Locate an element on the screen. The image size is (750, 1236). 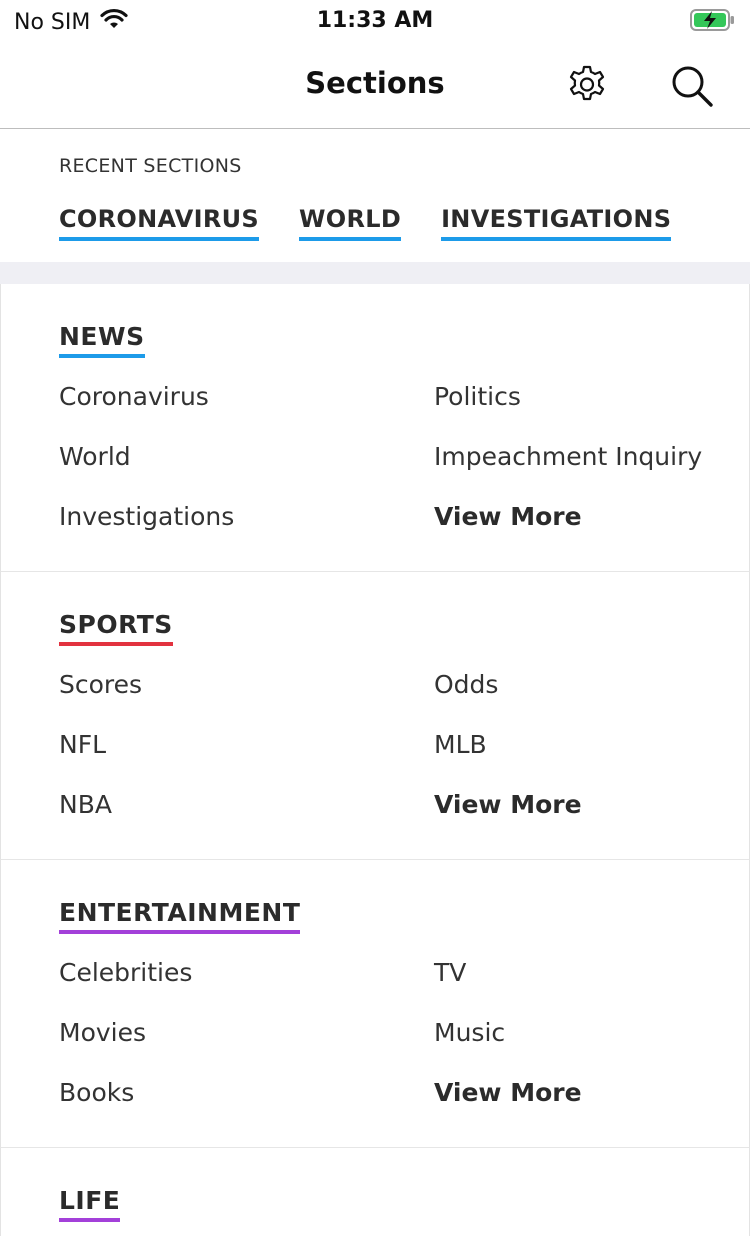
section-title-sports: SPORTS is located at coordinates (116, 628).